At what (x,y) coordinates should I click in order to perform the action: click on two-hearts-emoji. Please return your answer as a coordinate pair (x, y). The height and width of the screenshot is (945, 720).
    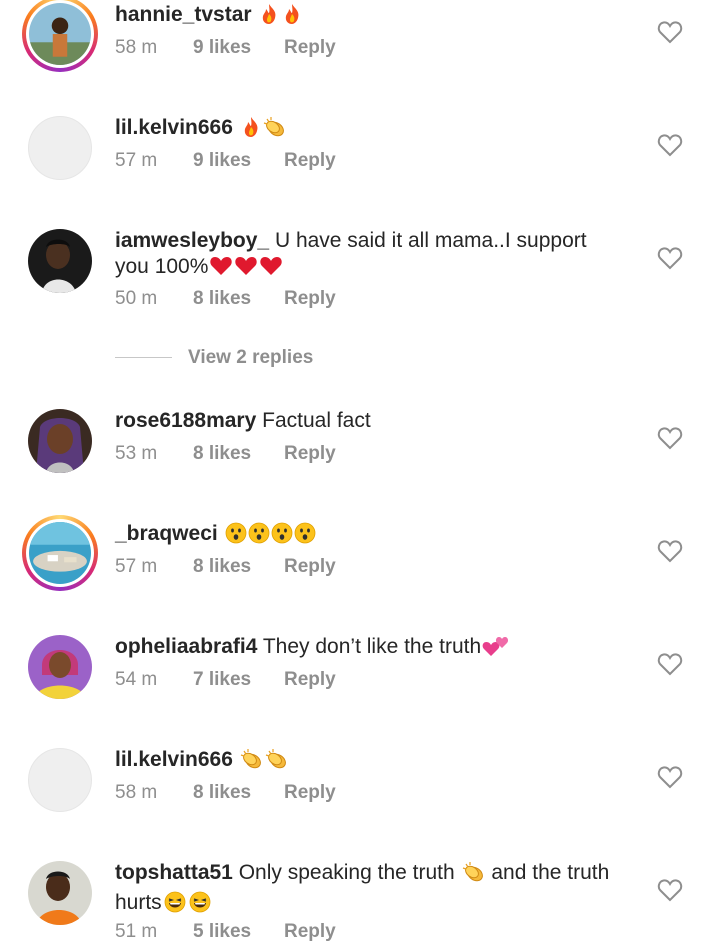
    Looking at the image, I should click on (496, 649).